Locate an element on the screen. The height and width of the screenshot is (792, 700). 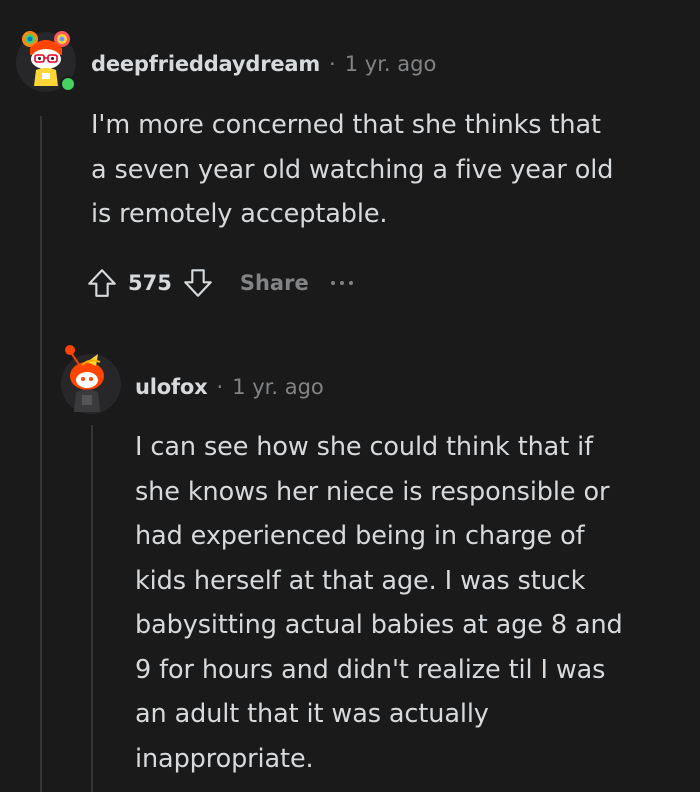
comment-meta: deepfrieddaydream · 1 yr. ago is located at coordinates (263, 64).